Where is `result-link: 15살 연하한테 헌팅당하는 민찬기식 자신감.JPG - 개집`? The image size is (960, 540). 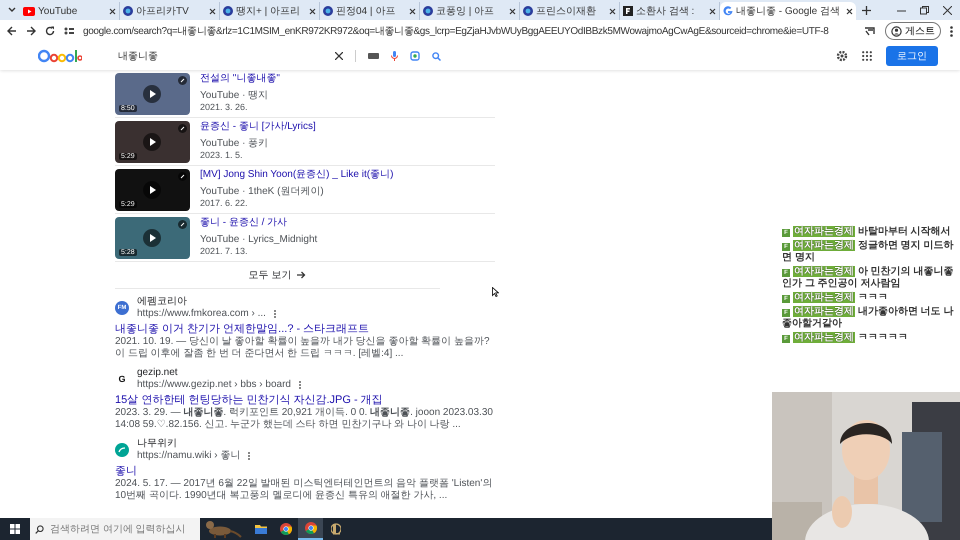 result-link: 15살 연하한테 헌팅당하는 민찬기식 자신감.JPG - 개집 is located at coordinates (305, 400).